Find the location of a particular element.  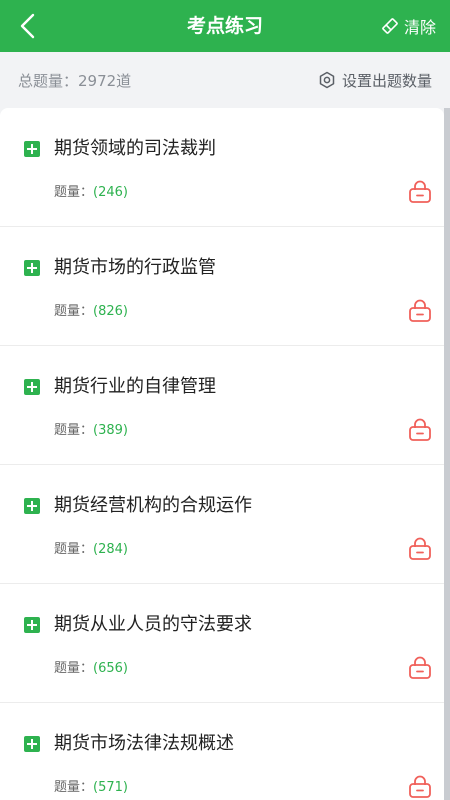

question-count: 题量：(389) is located at coordinates (91, 430).